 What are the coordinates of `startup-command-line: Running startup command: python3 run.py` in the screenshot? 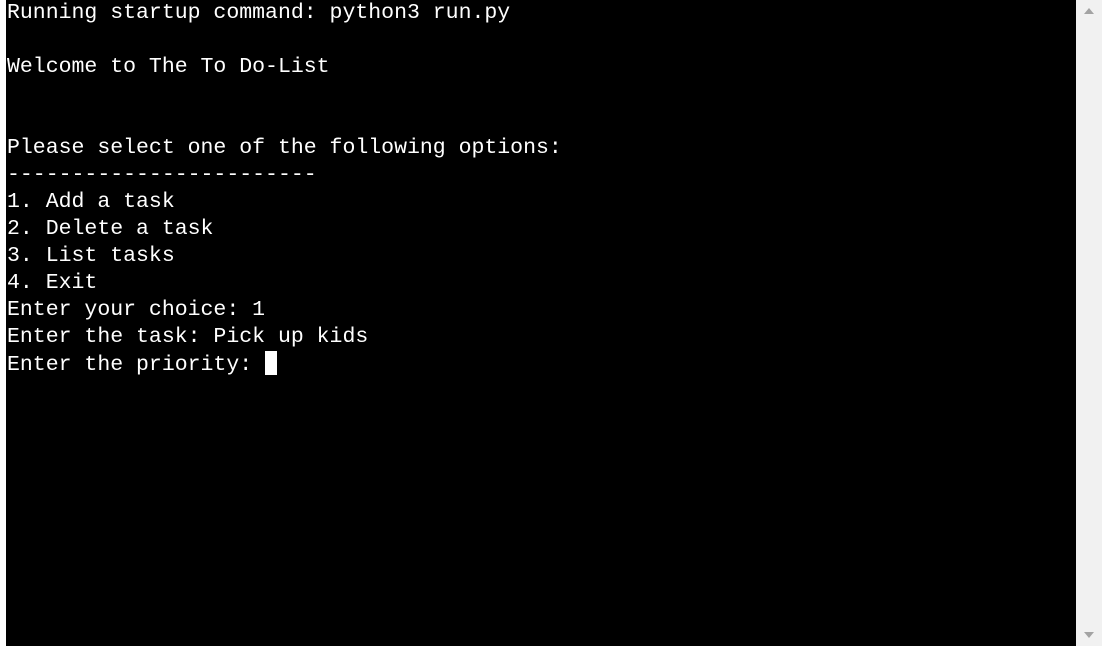 It's located at (259, 13).